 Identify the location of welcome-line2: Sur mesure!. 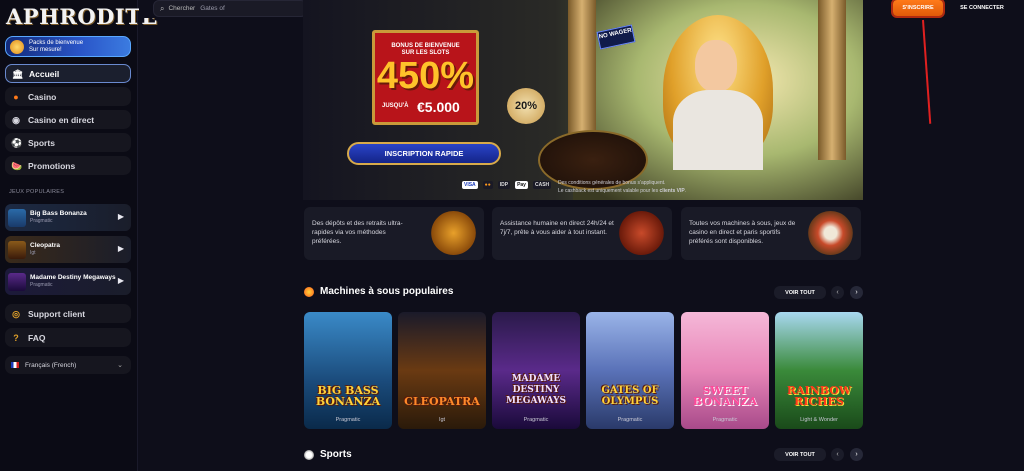
(45, 49).